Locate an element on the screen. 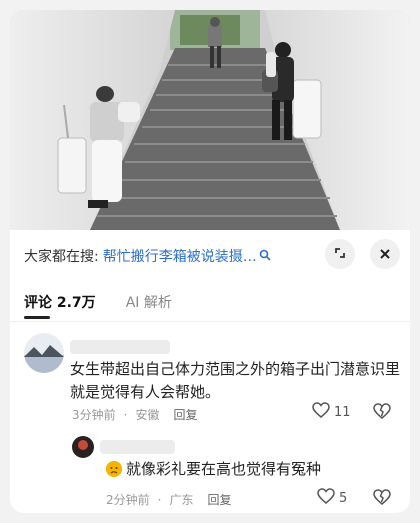  reply-dislike-button is located at coordinates (382, 499).